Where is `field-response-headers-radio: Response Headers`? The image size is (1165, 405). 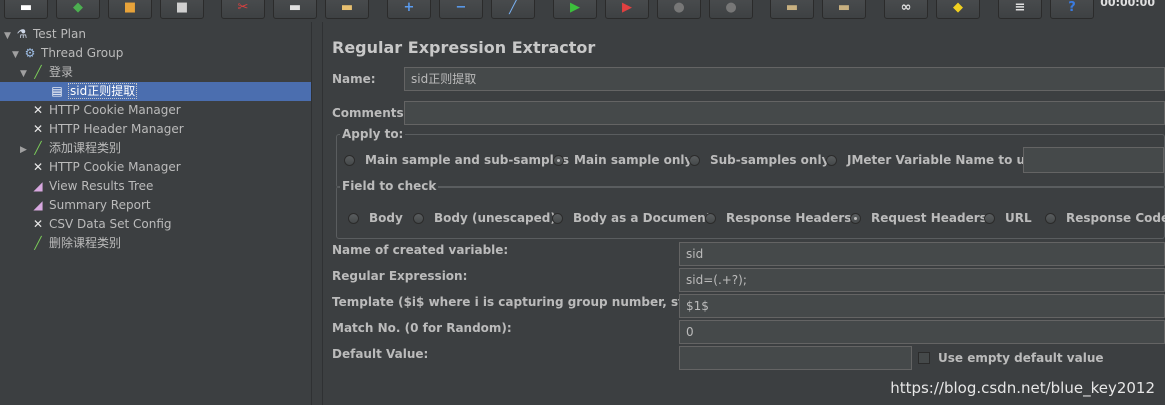 field-response-headers-radio: Response Headers is located at coordinates (778, 218).